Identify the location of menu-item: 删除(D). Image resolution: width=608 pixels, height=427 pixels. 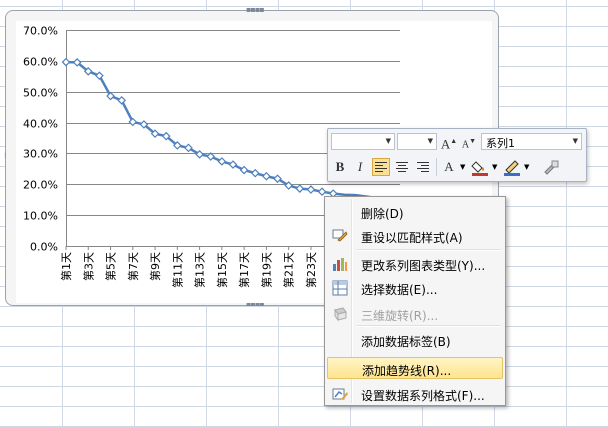
(415, 212).